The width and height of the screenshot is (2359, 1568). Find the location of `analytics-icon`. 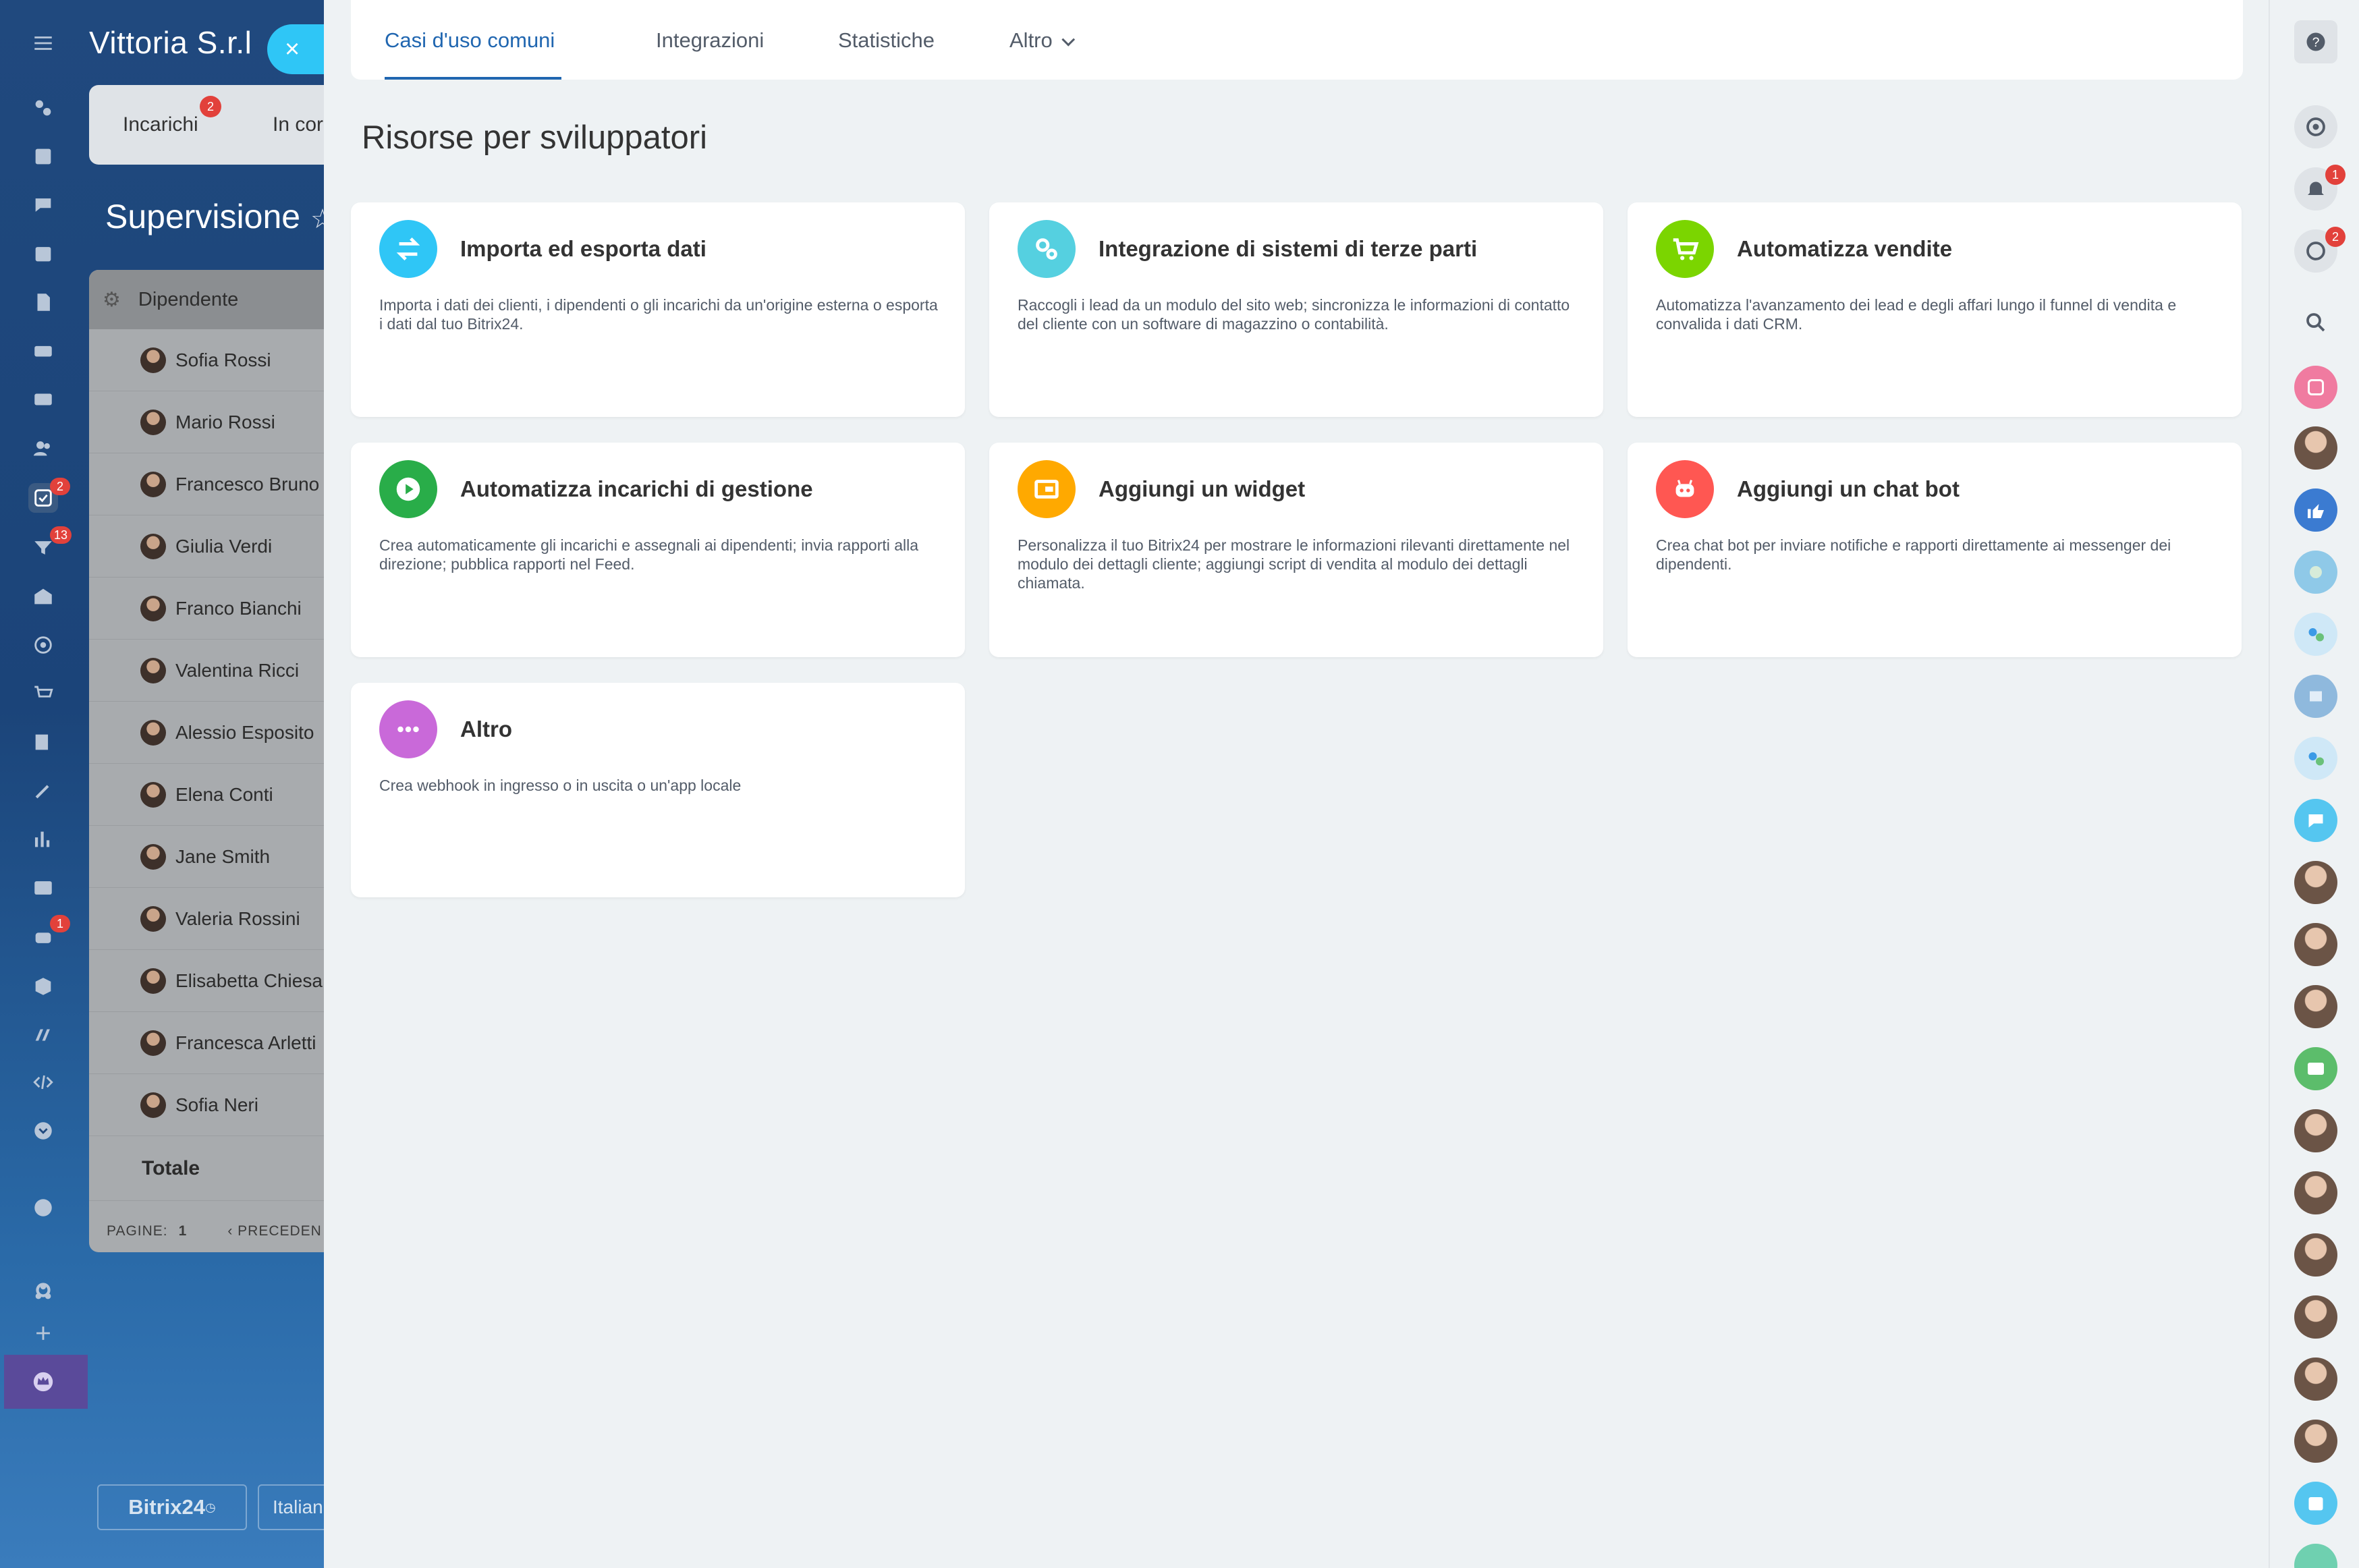

analytics-icon is located at coordinates (43, 839).